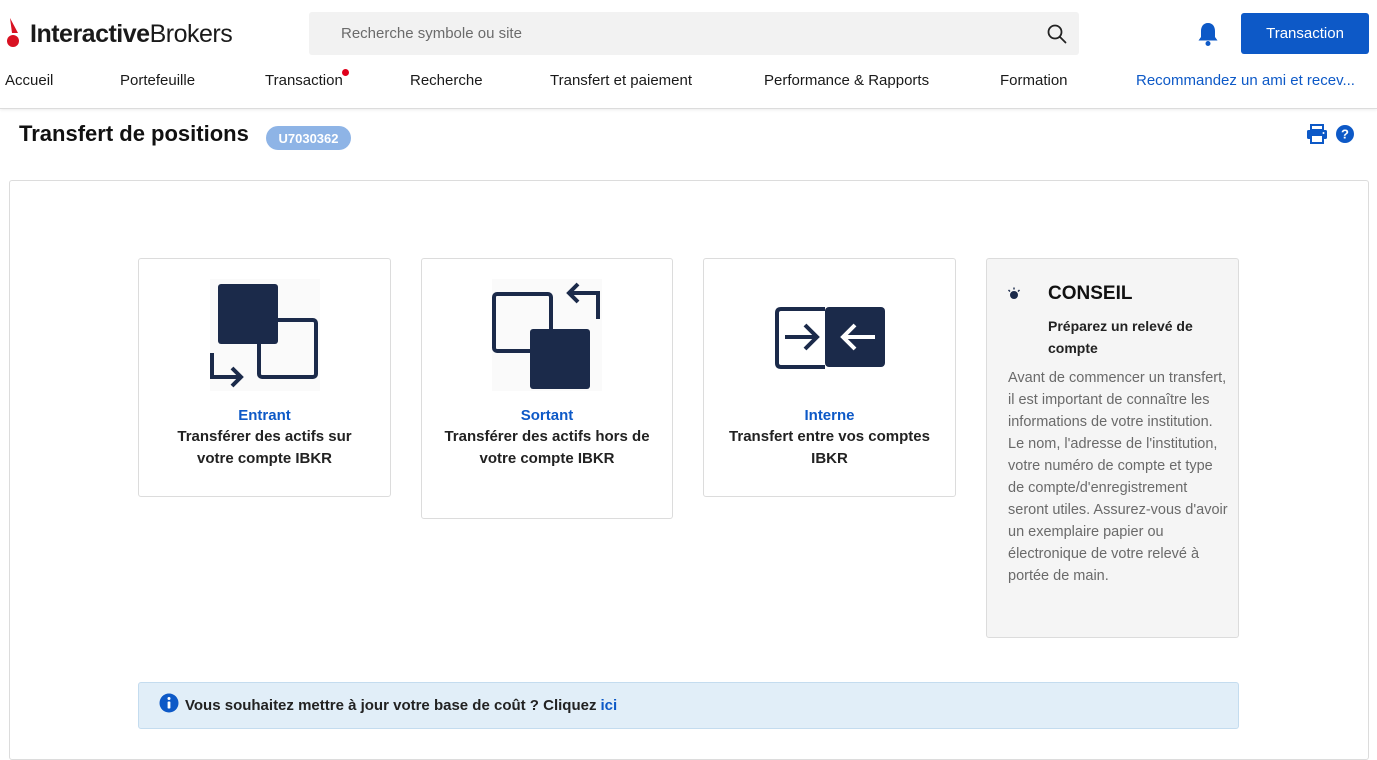 The image size is (1377, 760). Describe the element at coordinates (1014, 296) in the screenshot. I see `lightbulb-icon` at that location.